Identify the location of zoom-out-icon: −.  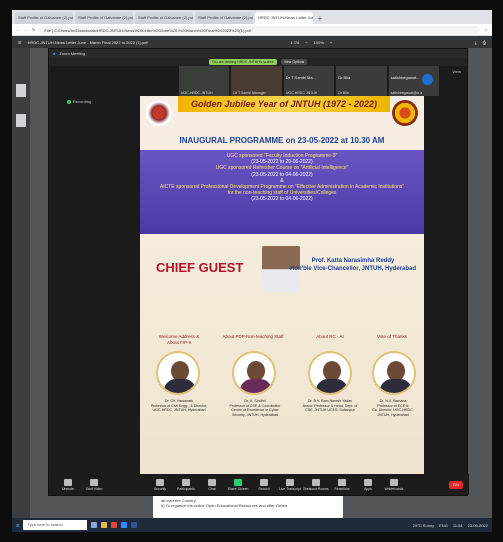
(306, 42).